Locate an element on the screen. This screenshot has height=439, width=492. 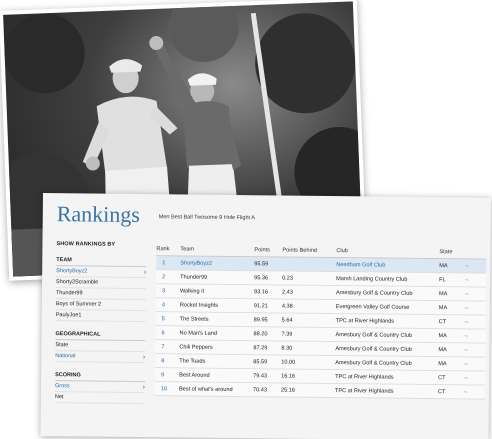
points-cell: 95.36 is located at coordinates (261, 277).